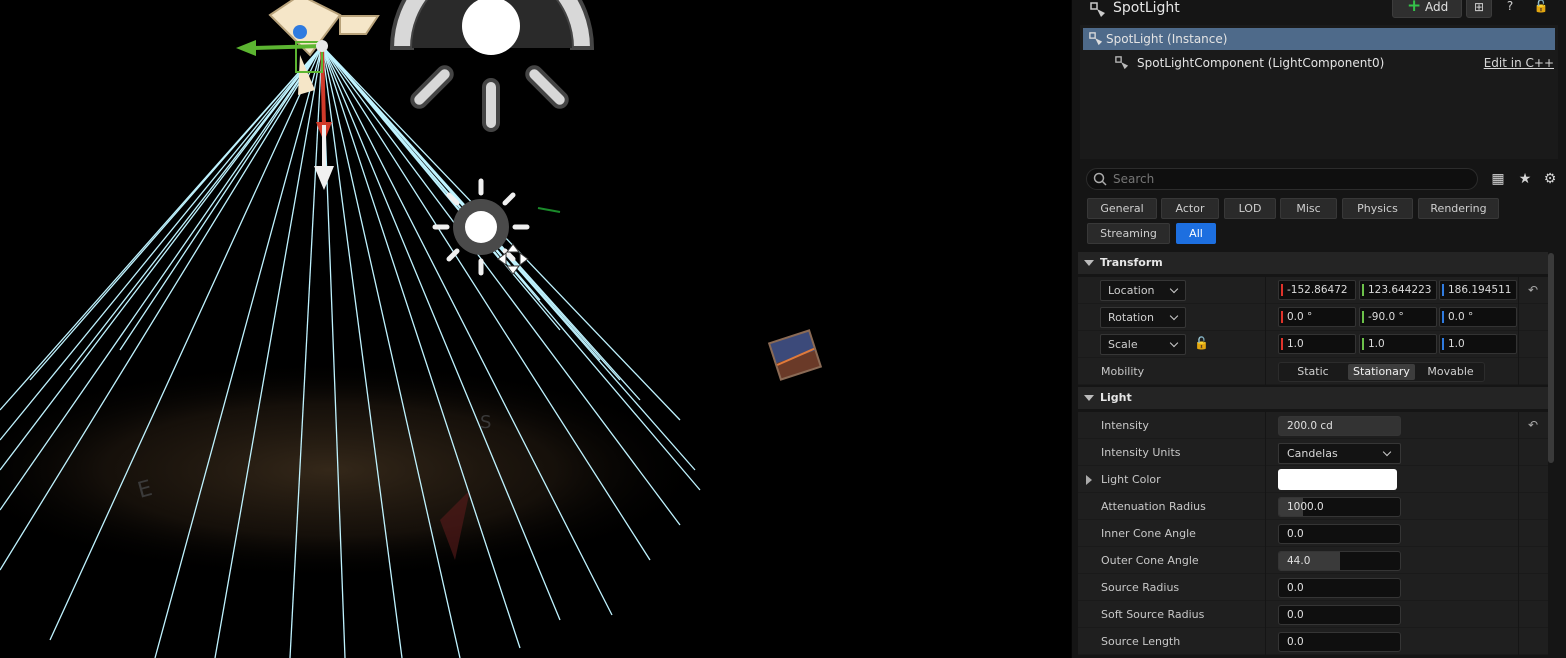 Image resolution: width=1566 pixels, height=658 pixels. What do you see at coordinates (1167, 39) in the screenshot?
I see `instance-label: SpotLight (Instance)` at bounding box center [1167, 39].